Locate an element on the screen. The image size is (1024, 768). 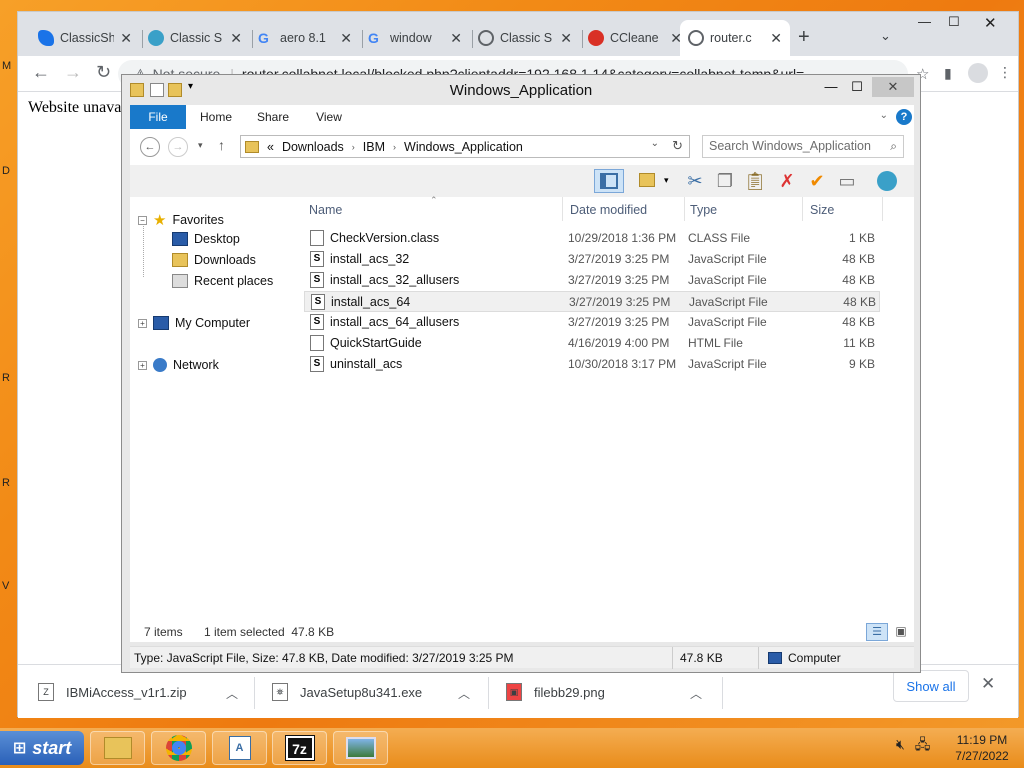
column-header-type: Type is located at coordinates (703, 210).